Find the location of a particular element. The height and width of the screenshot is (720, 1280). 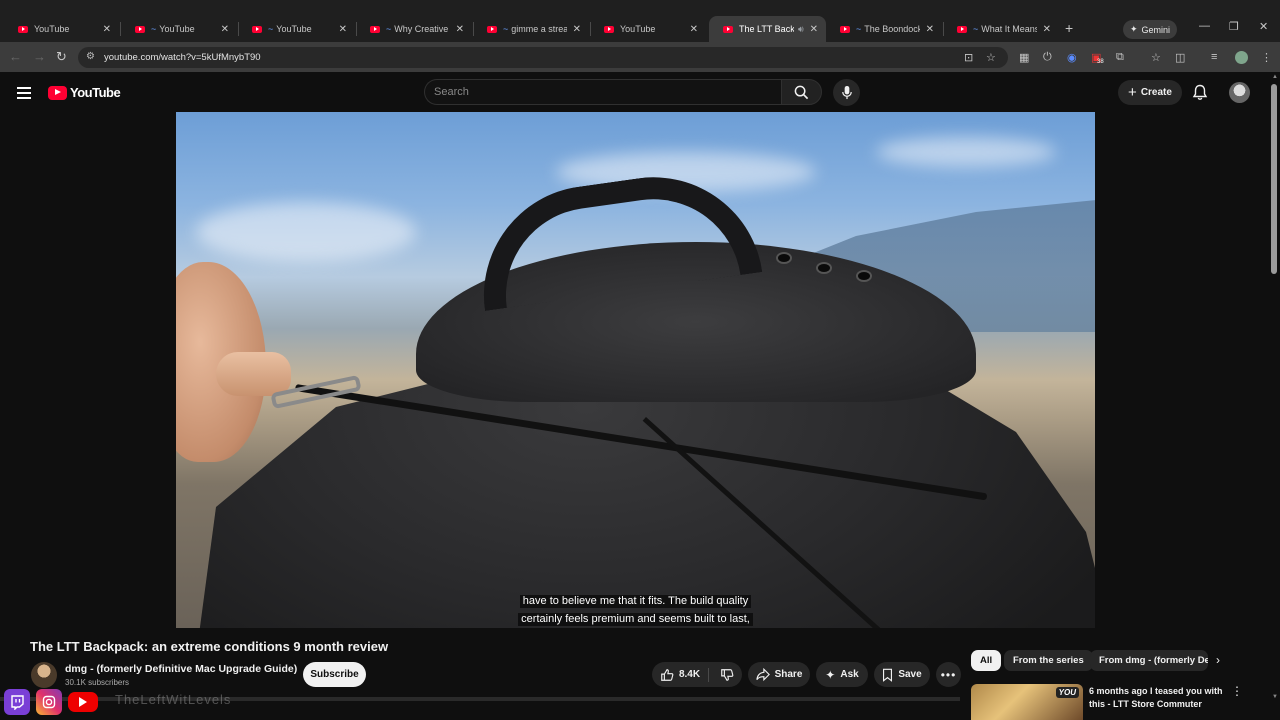

new-tab-button: + is located at coordinates (1069, 28).